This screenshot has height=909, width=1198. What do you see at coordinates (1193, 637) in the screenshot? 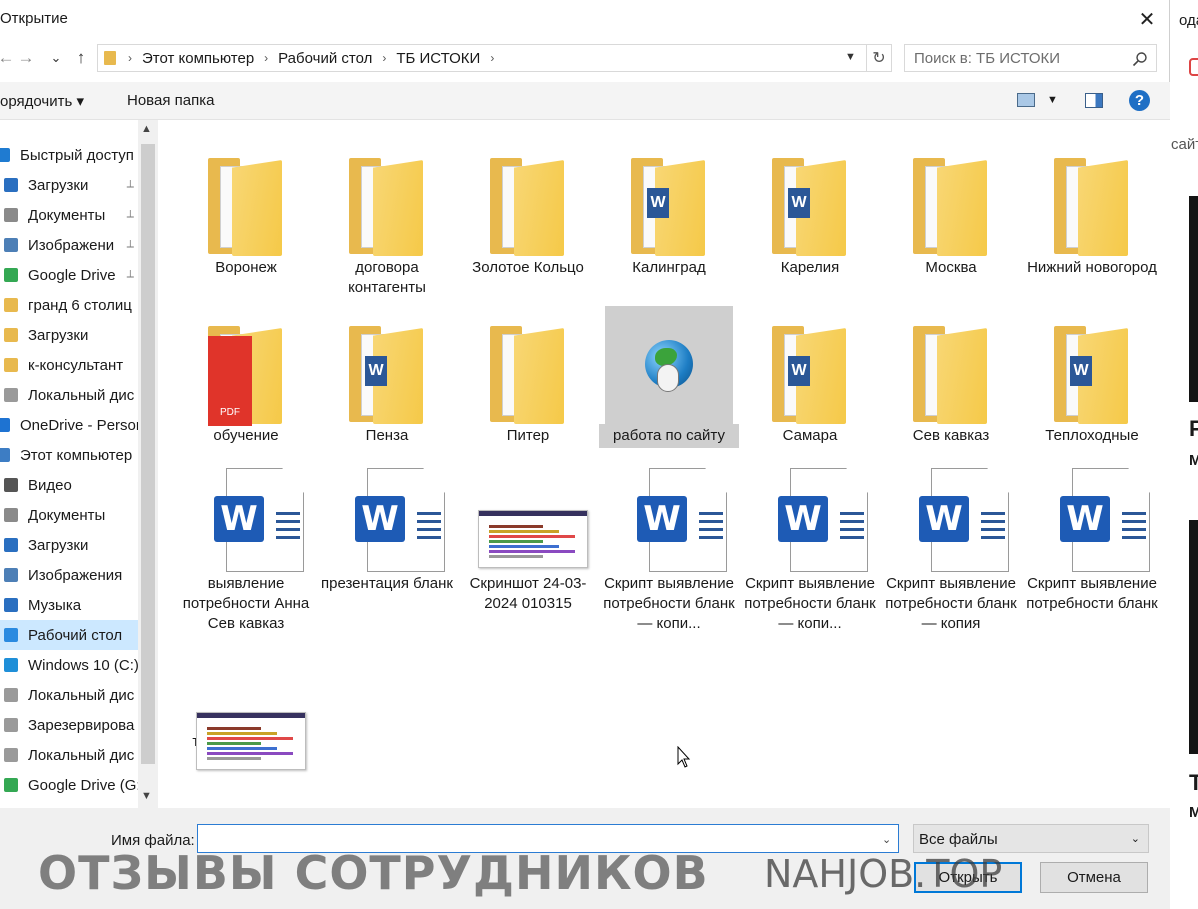
I see `background-video-thumbnail` at bounding box center [1193, 637].